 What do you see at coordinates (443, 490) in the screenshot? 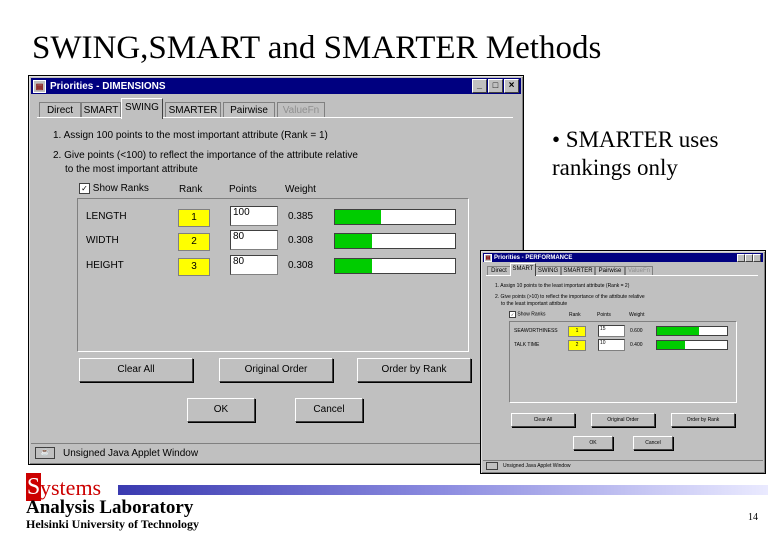
I see `footer-gradient-bar` at bounding box center [443, 490].